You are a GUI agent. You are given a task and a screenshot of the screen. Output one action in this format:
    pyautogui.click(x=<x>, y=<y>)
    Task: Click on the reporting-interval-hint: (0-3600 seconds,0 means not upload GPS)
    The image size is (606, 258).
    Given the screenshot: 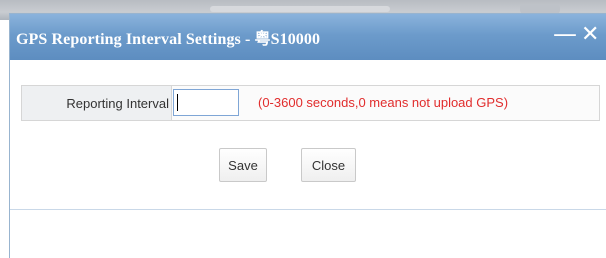 What is the action you would take?
    pyautogui.click(x=383, y=102)
    